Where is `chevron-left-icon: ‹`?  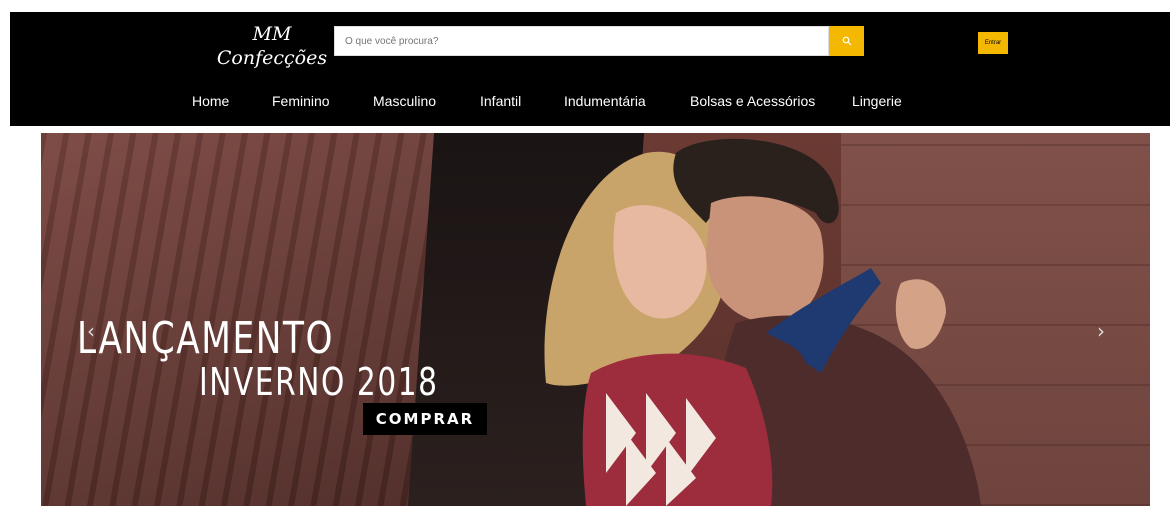
chevron-left-icon: ‹ is located at coordinates (91, 331).